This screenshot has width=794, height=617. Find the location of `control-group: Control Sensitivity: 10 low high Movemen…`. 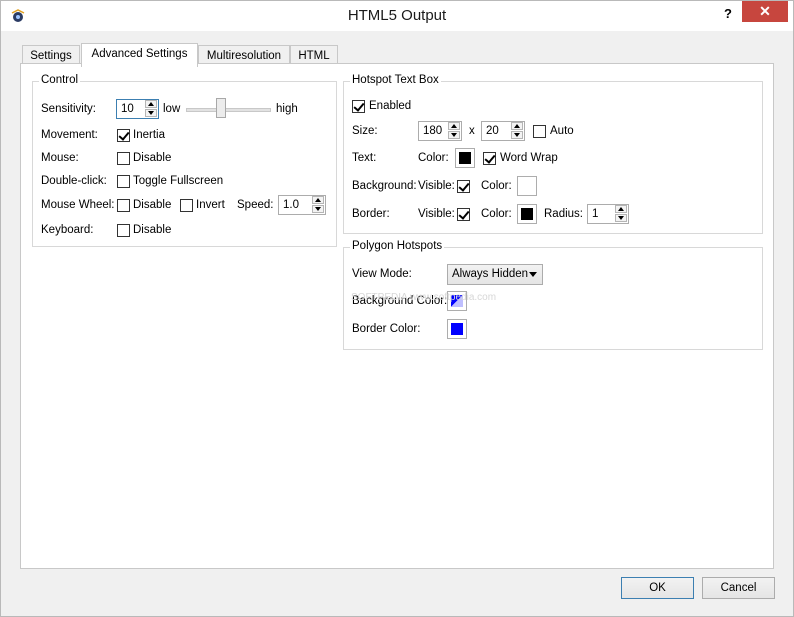

control-group: Control Sensitivity: 10 low high Movemen… is located at coordinates (184, 160).